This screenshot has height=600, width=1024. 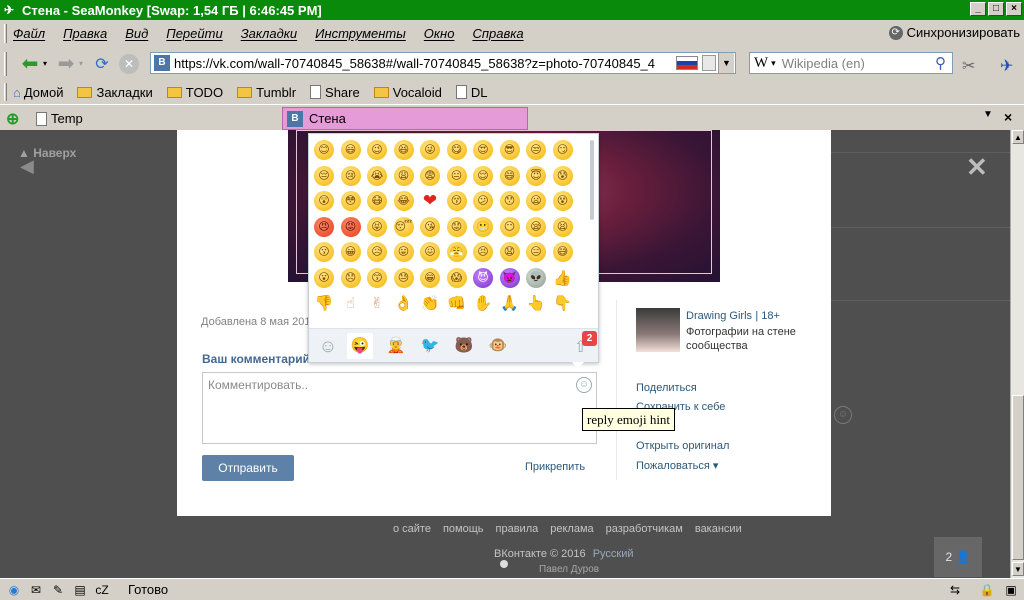 I want to click on language-link: Русский, so click(x=613, y=554).